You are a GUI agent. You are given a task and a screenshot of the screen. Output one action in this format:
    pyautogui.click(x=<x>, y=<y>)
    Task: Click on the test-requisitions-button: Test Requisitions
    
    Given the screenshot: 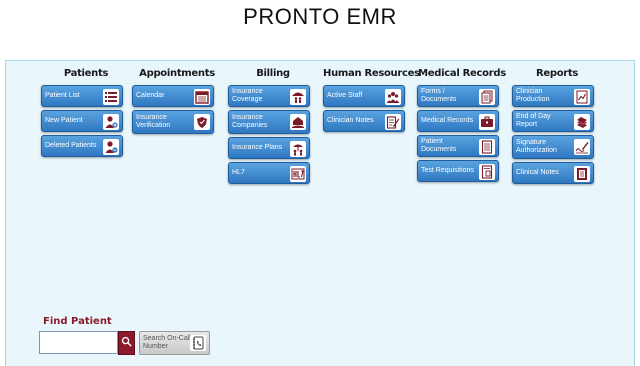 What is the action you would take?
    pyautogui.click(x=458, y=171)
    